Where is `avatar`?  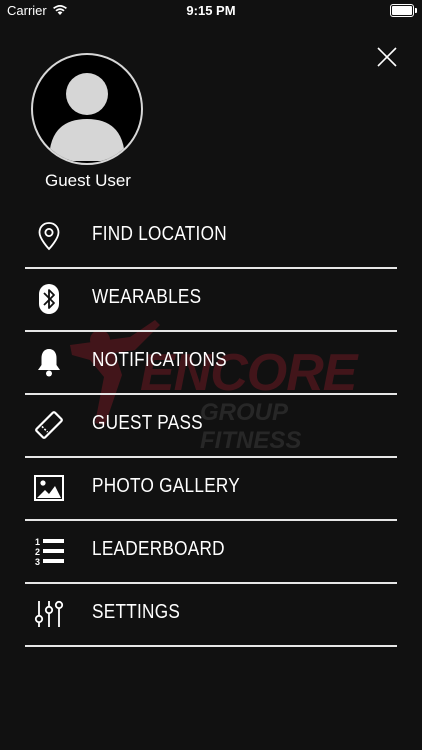
avatar is located at coordinates (87, 109).